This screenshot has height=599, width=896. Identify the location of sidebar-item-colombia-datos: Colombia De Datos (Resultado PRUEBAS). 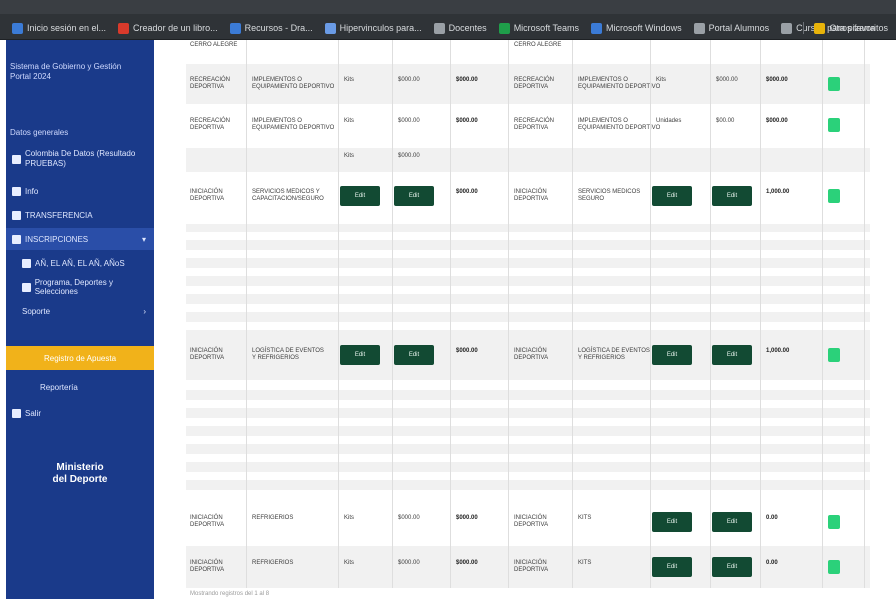
(80, 159).